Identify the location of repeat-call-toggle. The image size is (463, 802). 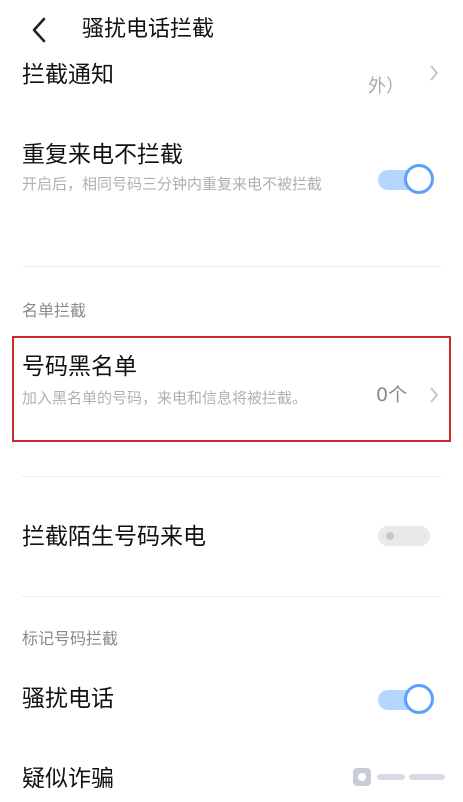
(405, 179).